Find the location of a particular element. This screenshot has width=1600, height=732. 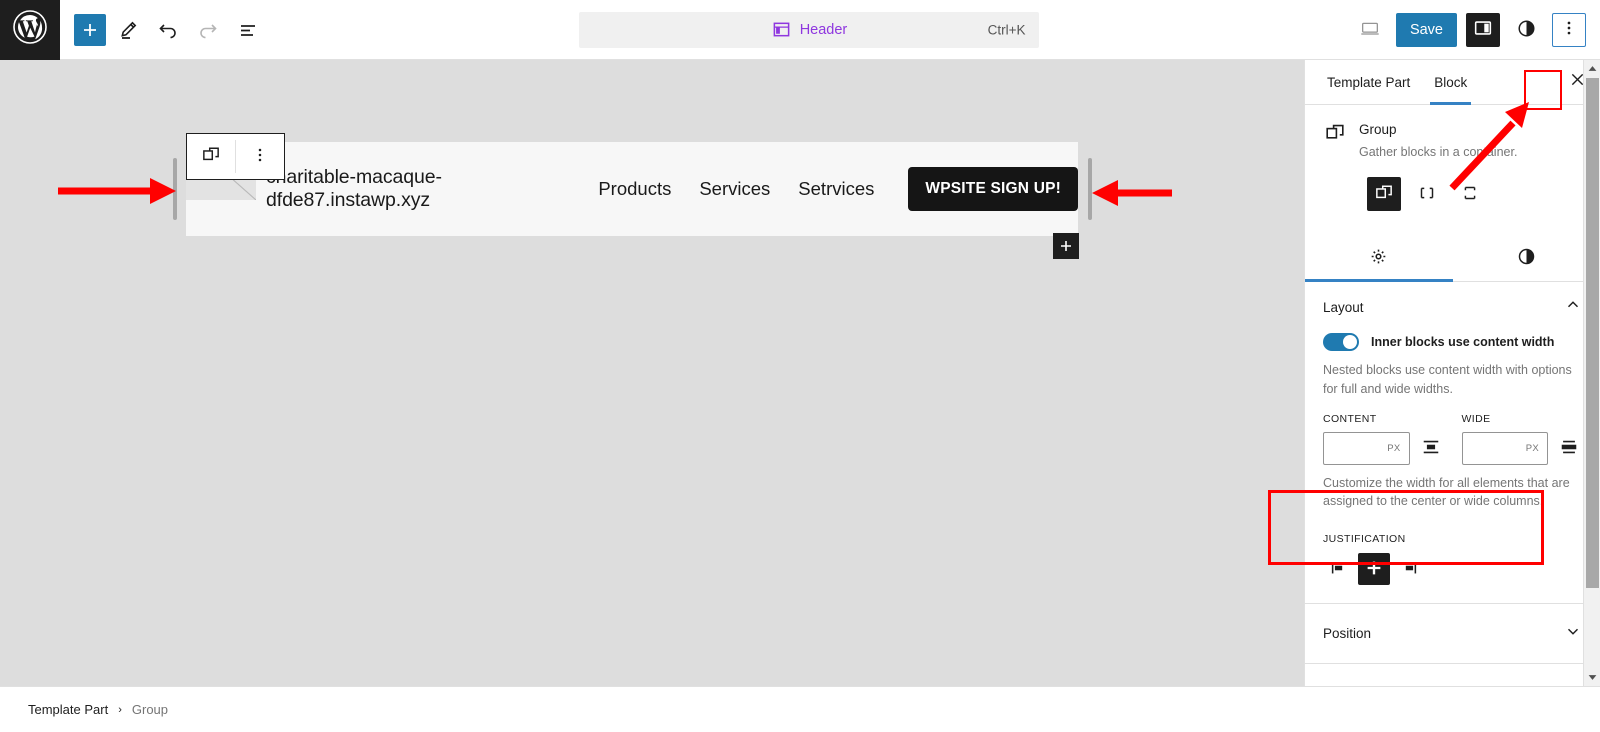

layout-panel-header: Layout is located at coordinates (1452, 307).